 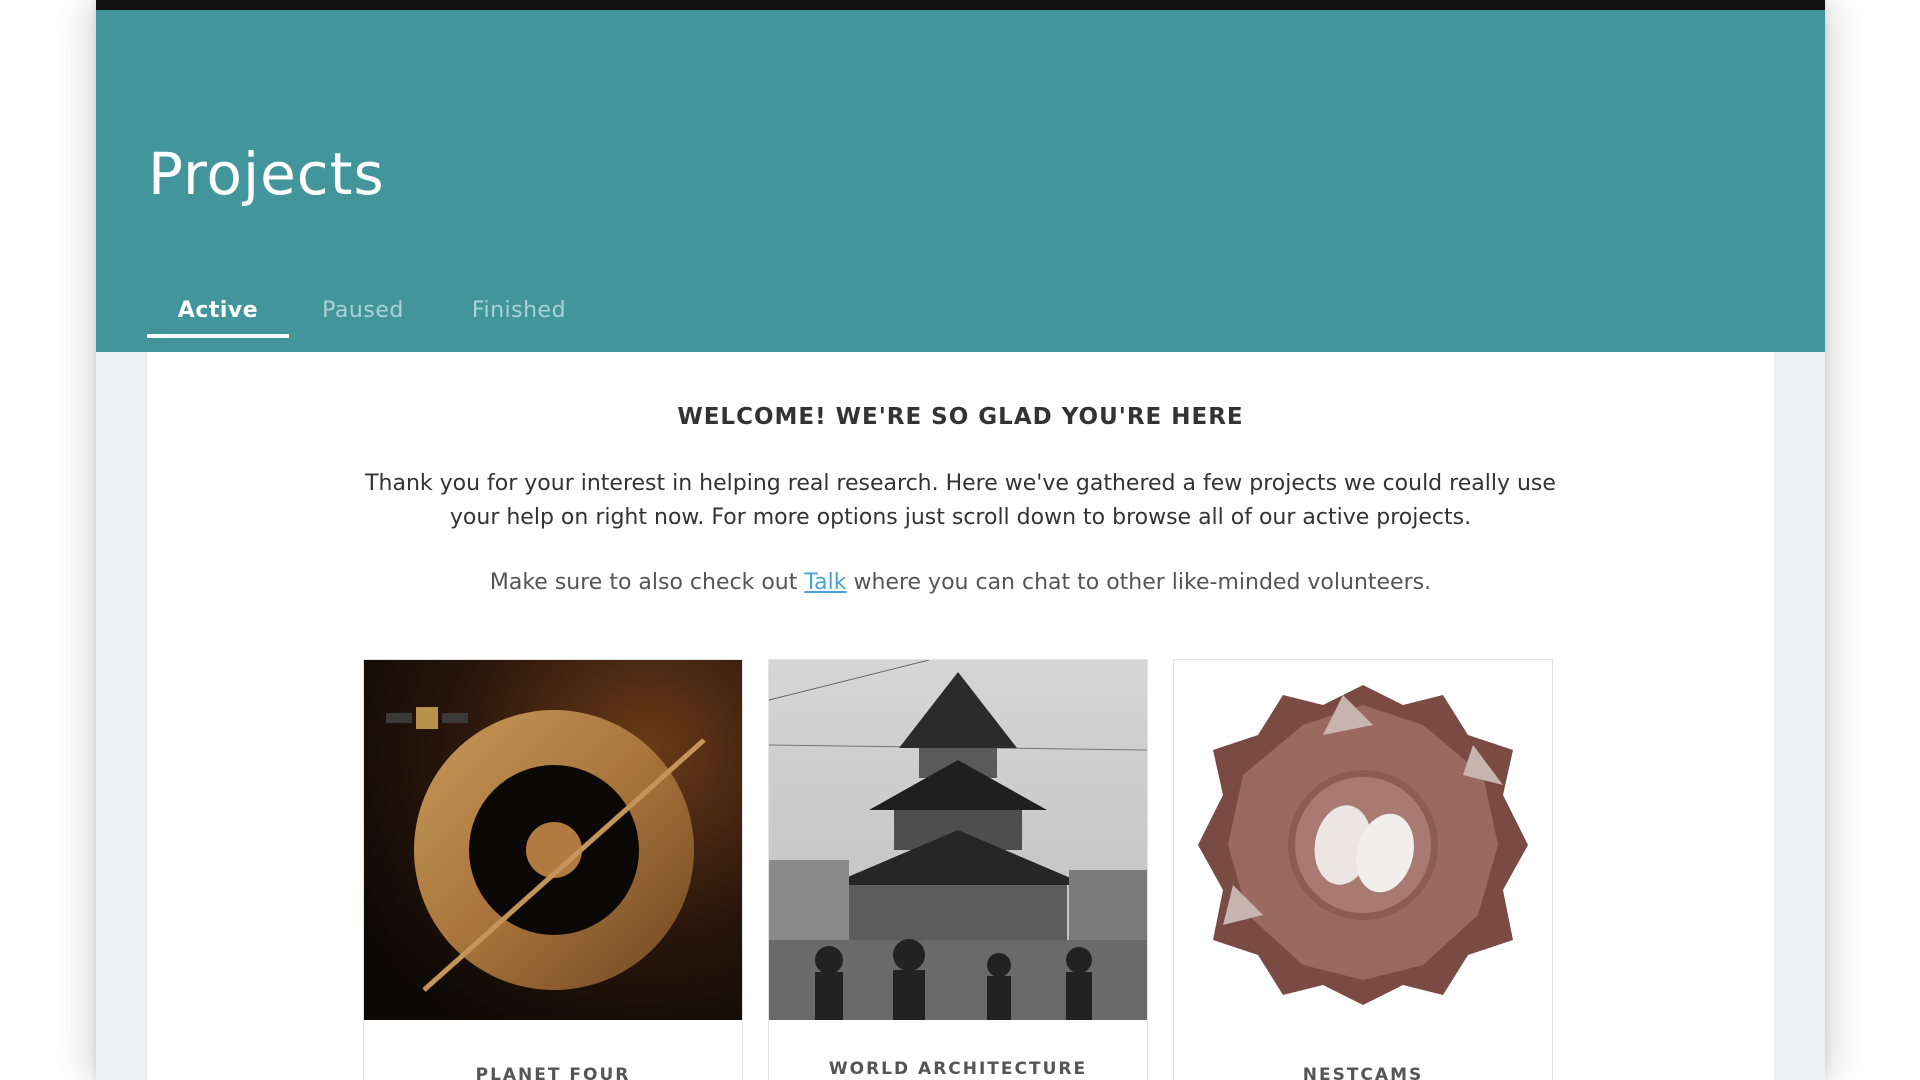 I want to click on tab-active: Active, so click(x=218, y=308).